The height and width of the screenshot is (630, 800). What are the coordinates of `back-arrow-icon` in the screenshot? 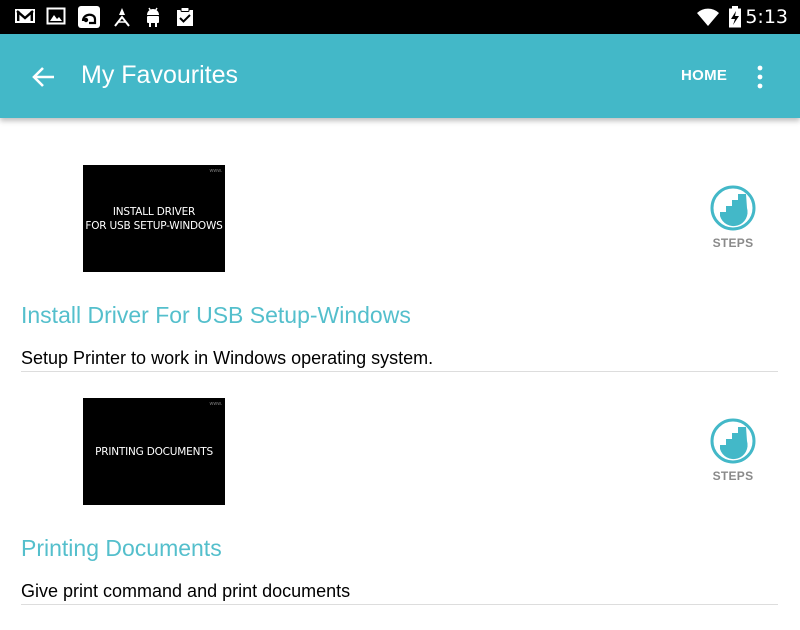 It's located at (43, 77).